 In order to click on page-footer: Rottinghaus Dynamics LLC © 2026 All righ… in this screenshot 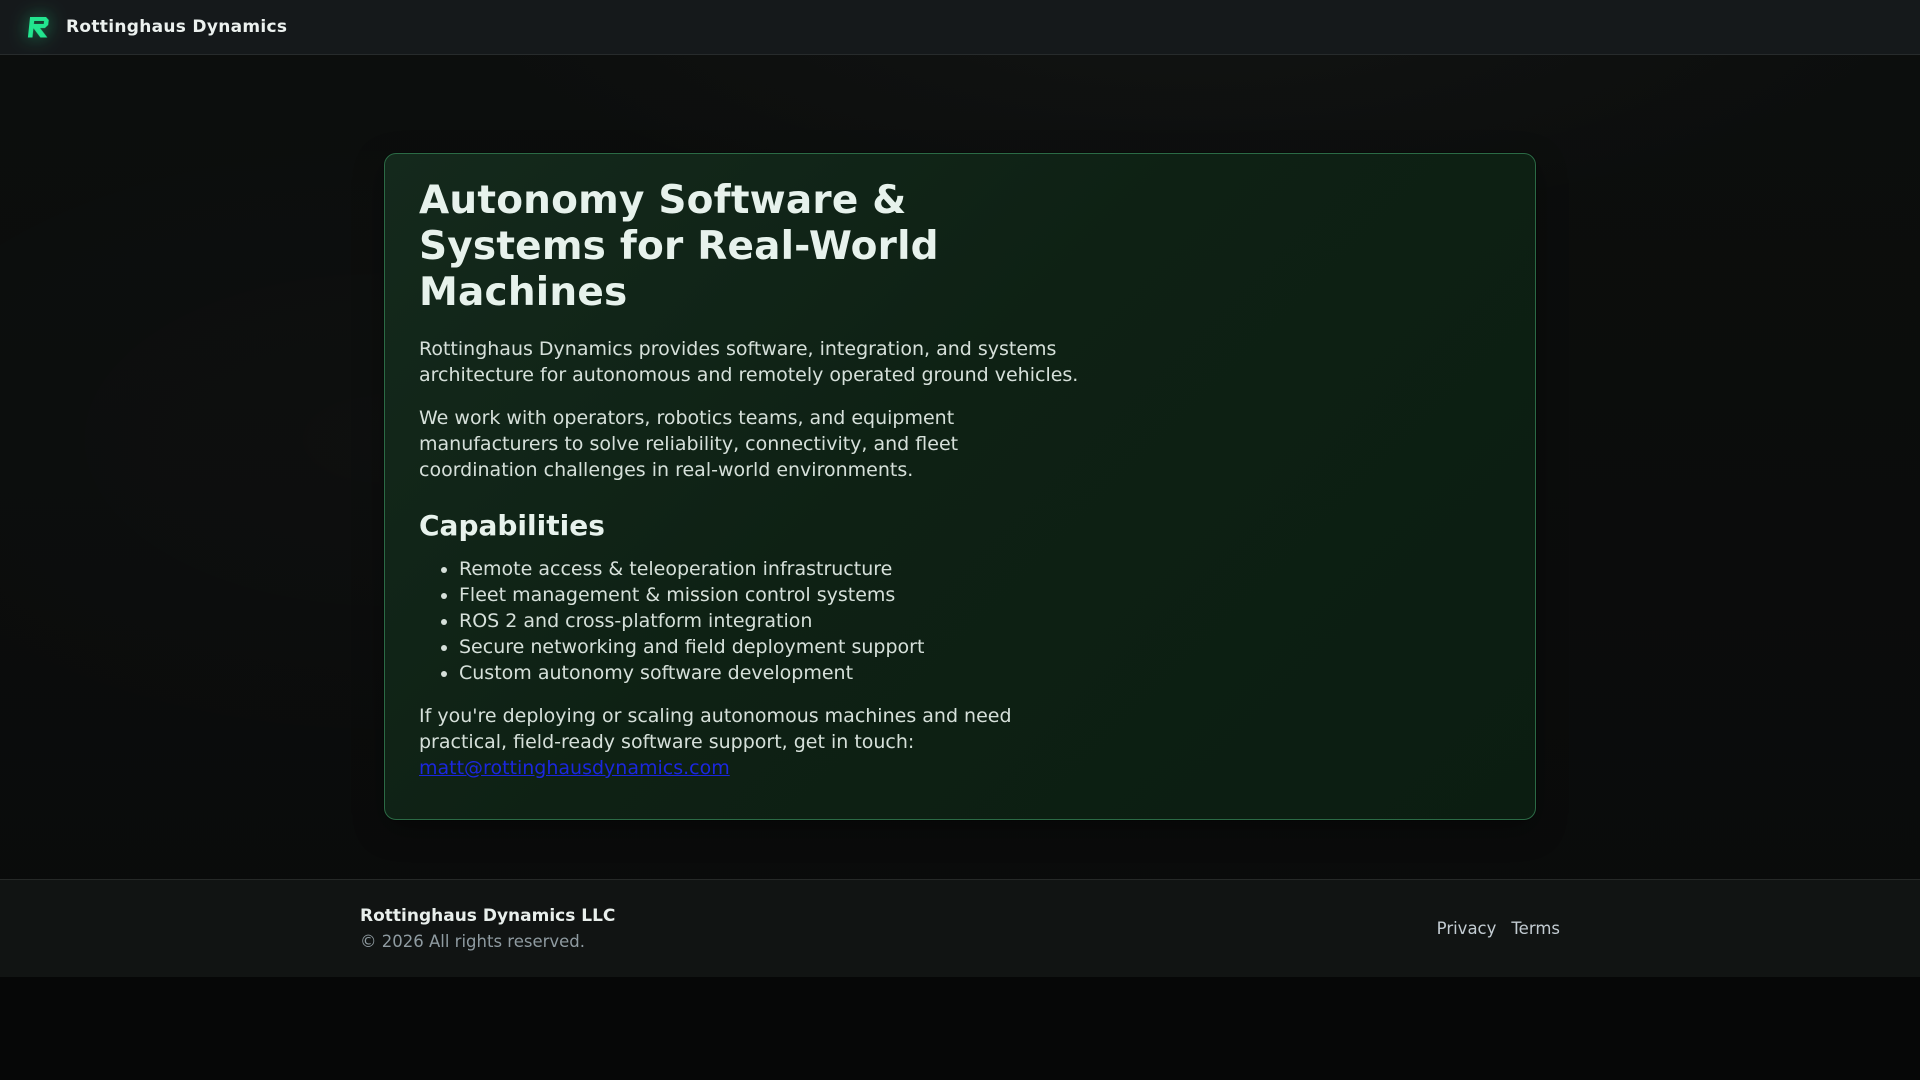, I will do `click(960, 928)`.